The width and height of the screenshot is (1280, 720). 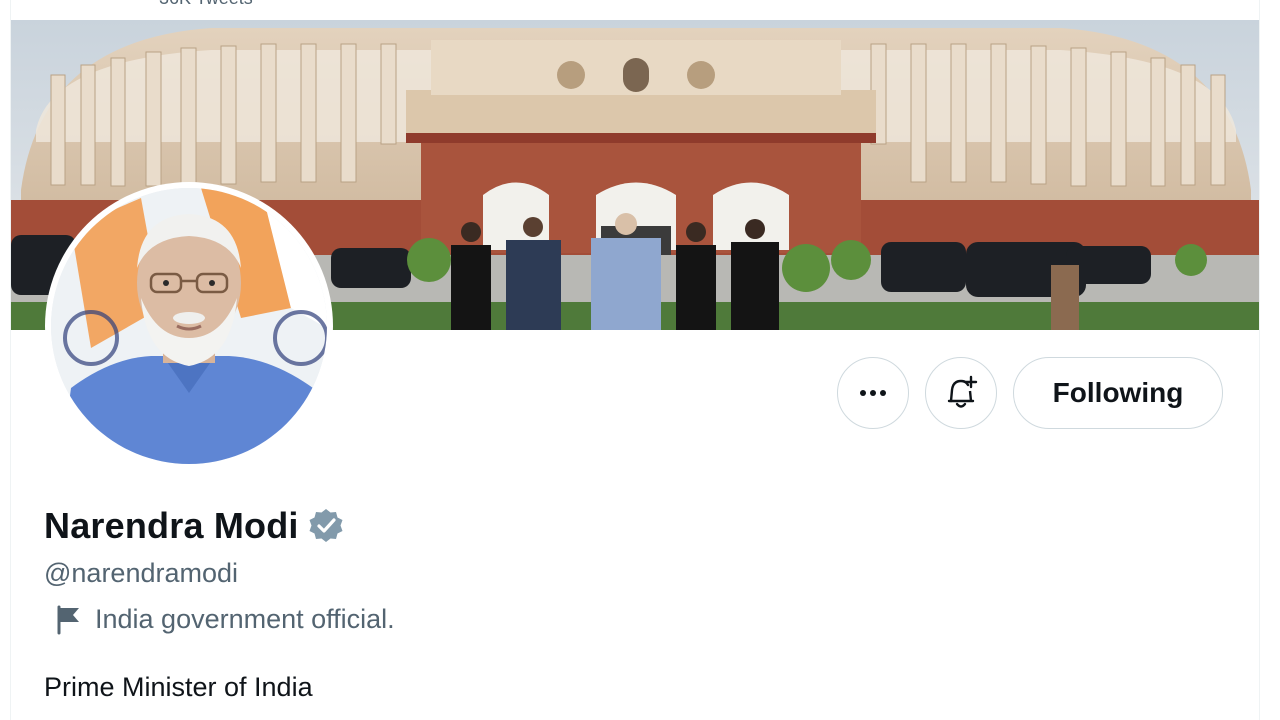 I want to click on more-button, so click(x=873, y=393).